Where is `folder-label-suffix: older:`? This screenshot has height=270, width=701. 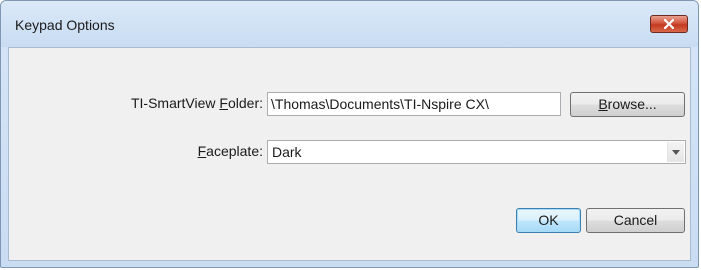 folder-label-suffix: older: is located at coordinates (245, 103).